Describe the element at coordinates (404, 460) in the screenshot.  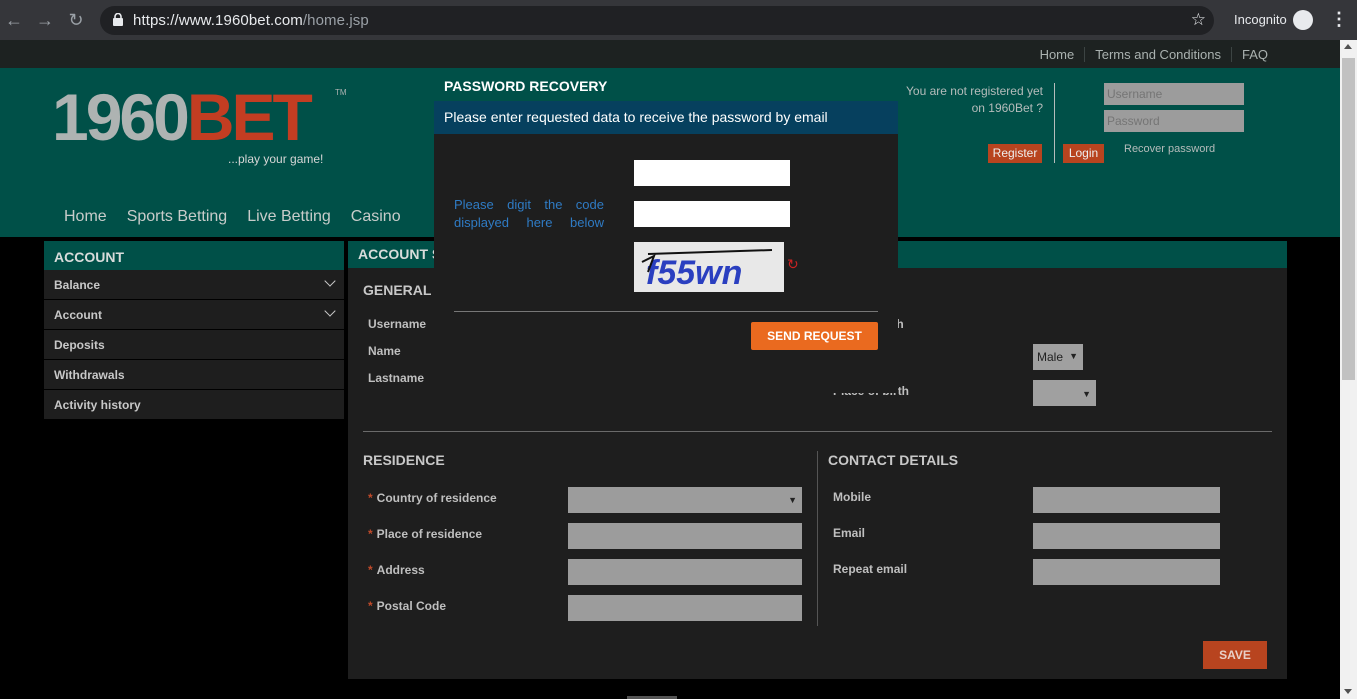
I see `residence-section-title: RESIDENCE` at that location.